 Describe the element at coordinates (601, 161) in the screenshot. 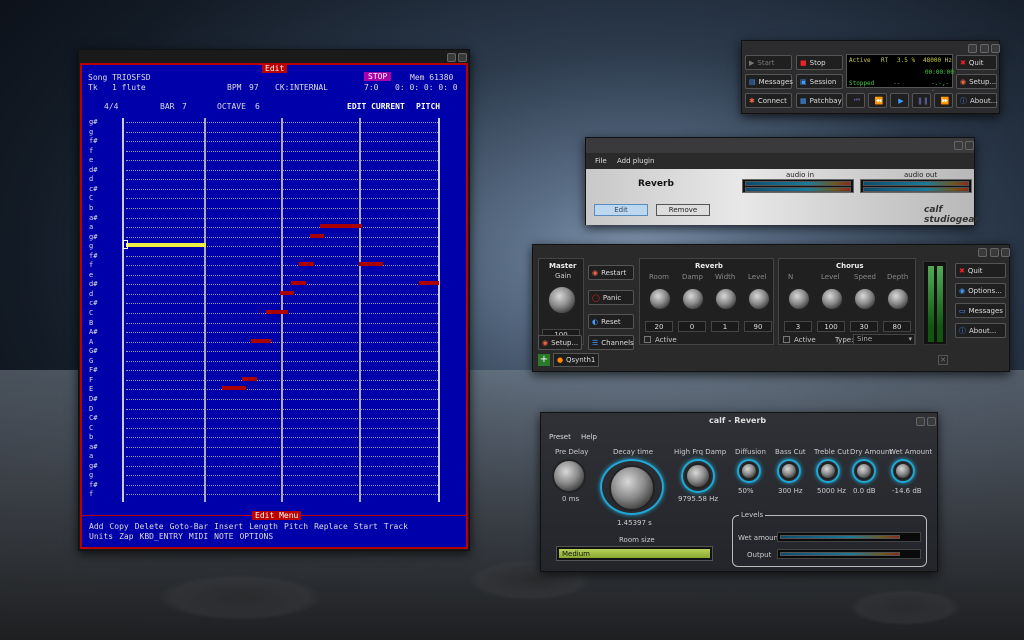

I see `menu-file: File` at that location.